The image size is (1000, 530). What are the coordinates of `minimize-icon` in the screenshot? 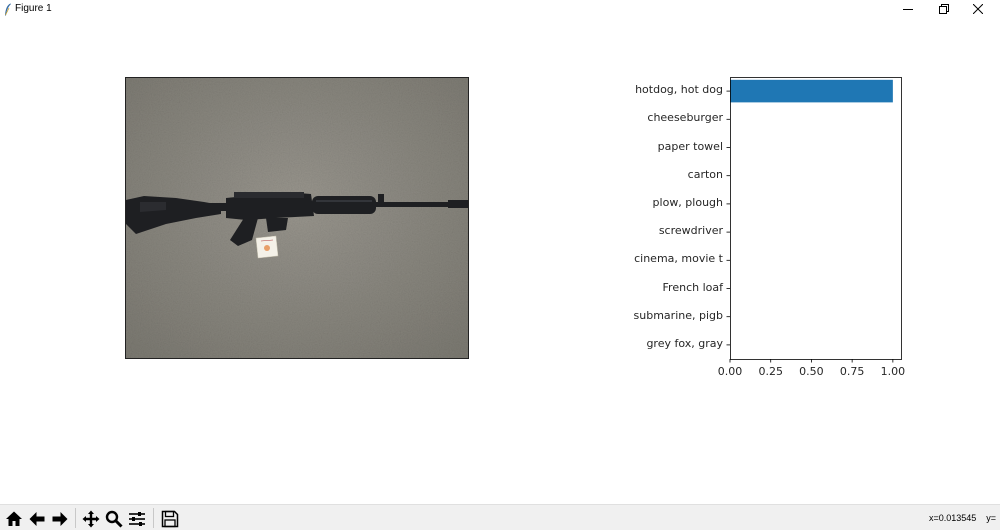 It's located at (908, 9).